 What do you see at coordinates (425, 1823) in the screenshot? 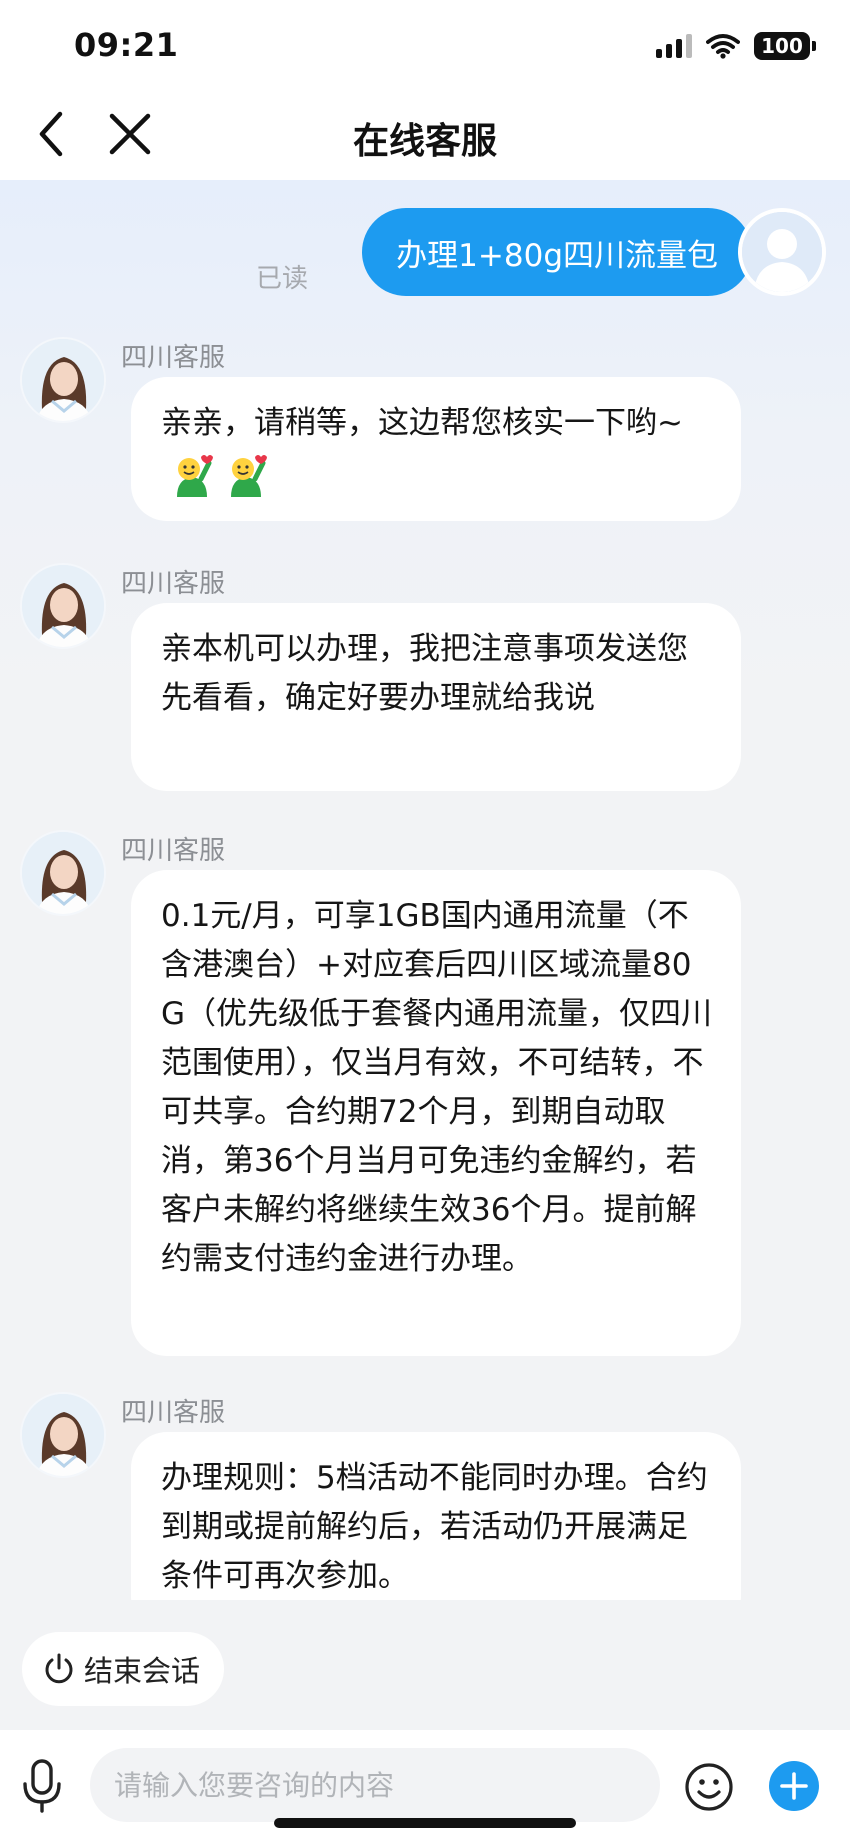
I see `home-indicator` at bounding box center [425, 1823].